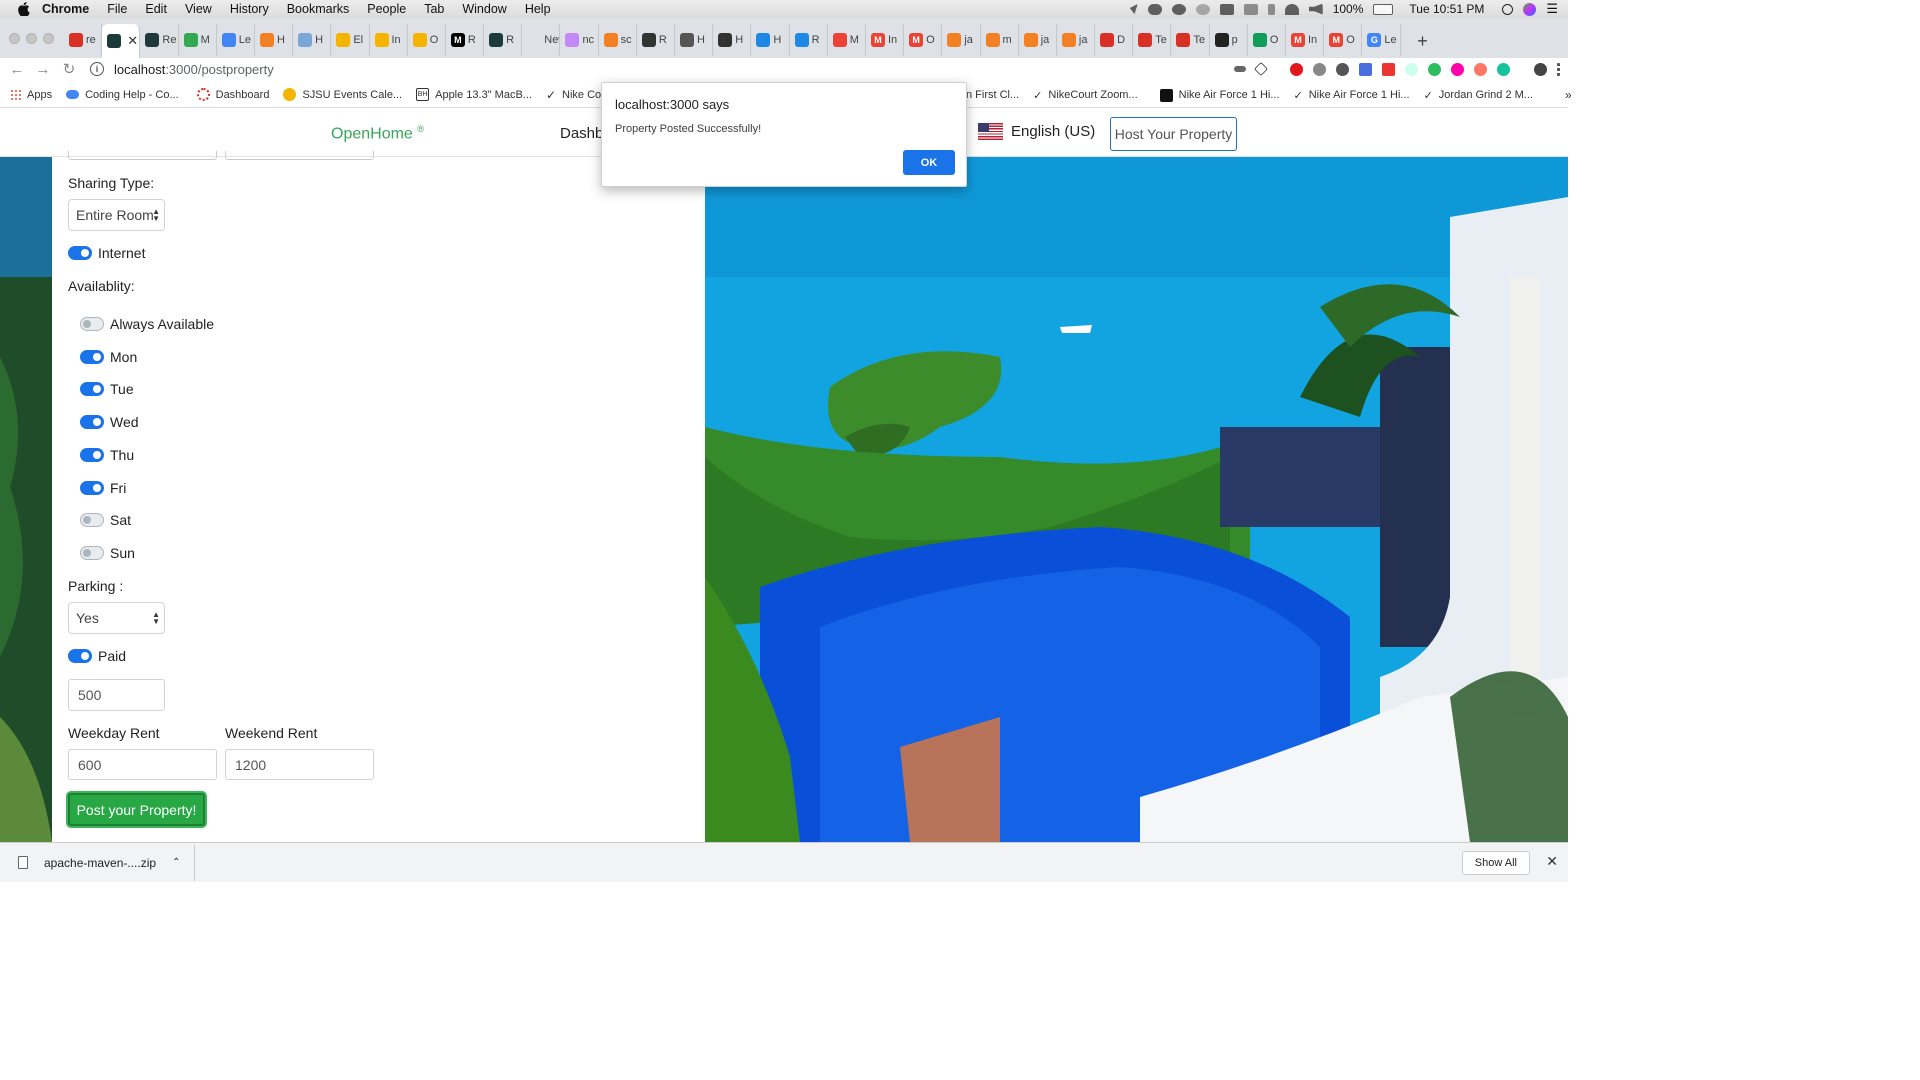 This screenshot has width=1920, height=1080. Describe the element at coordinates (132, 41) in the screenshot. I see `close-tab-icon: ✕` at that location.